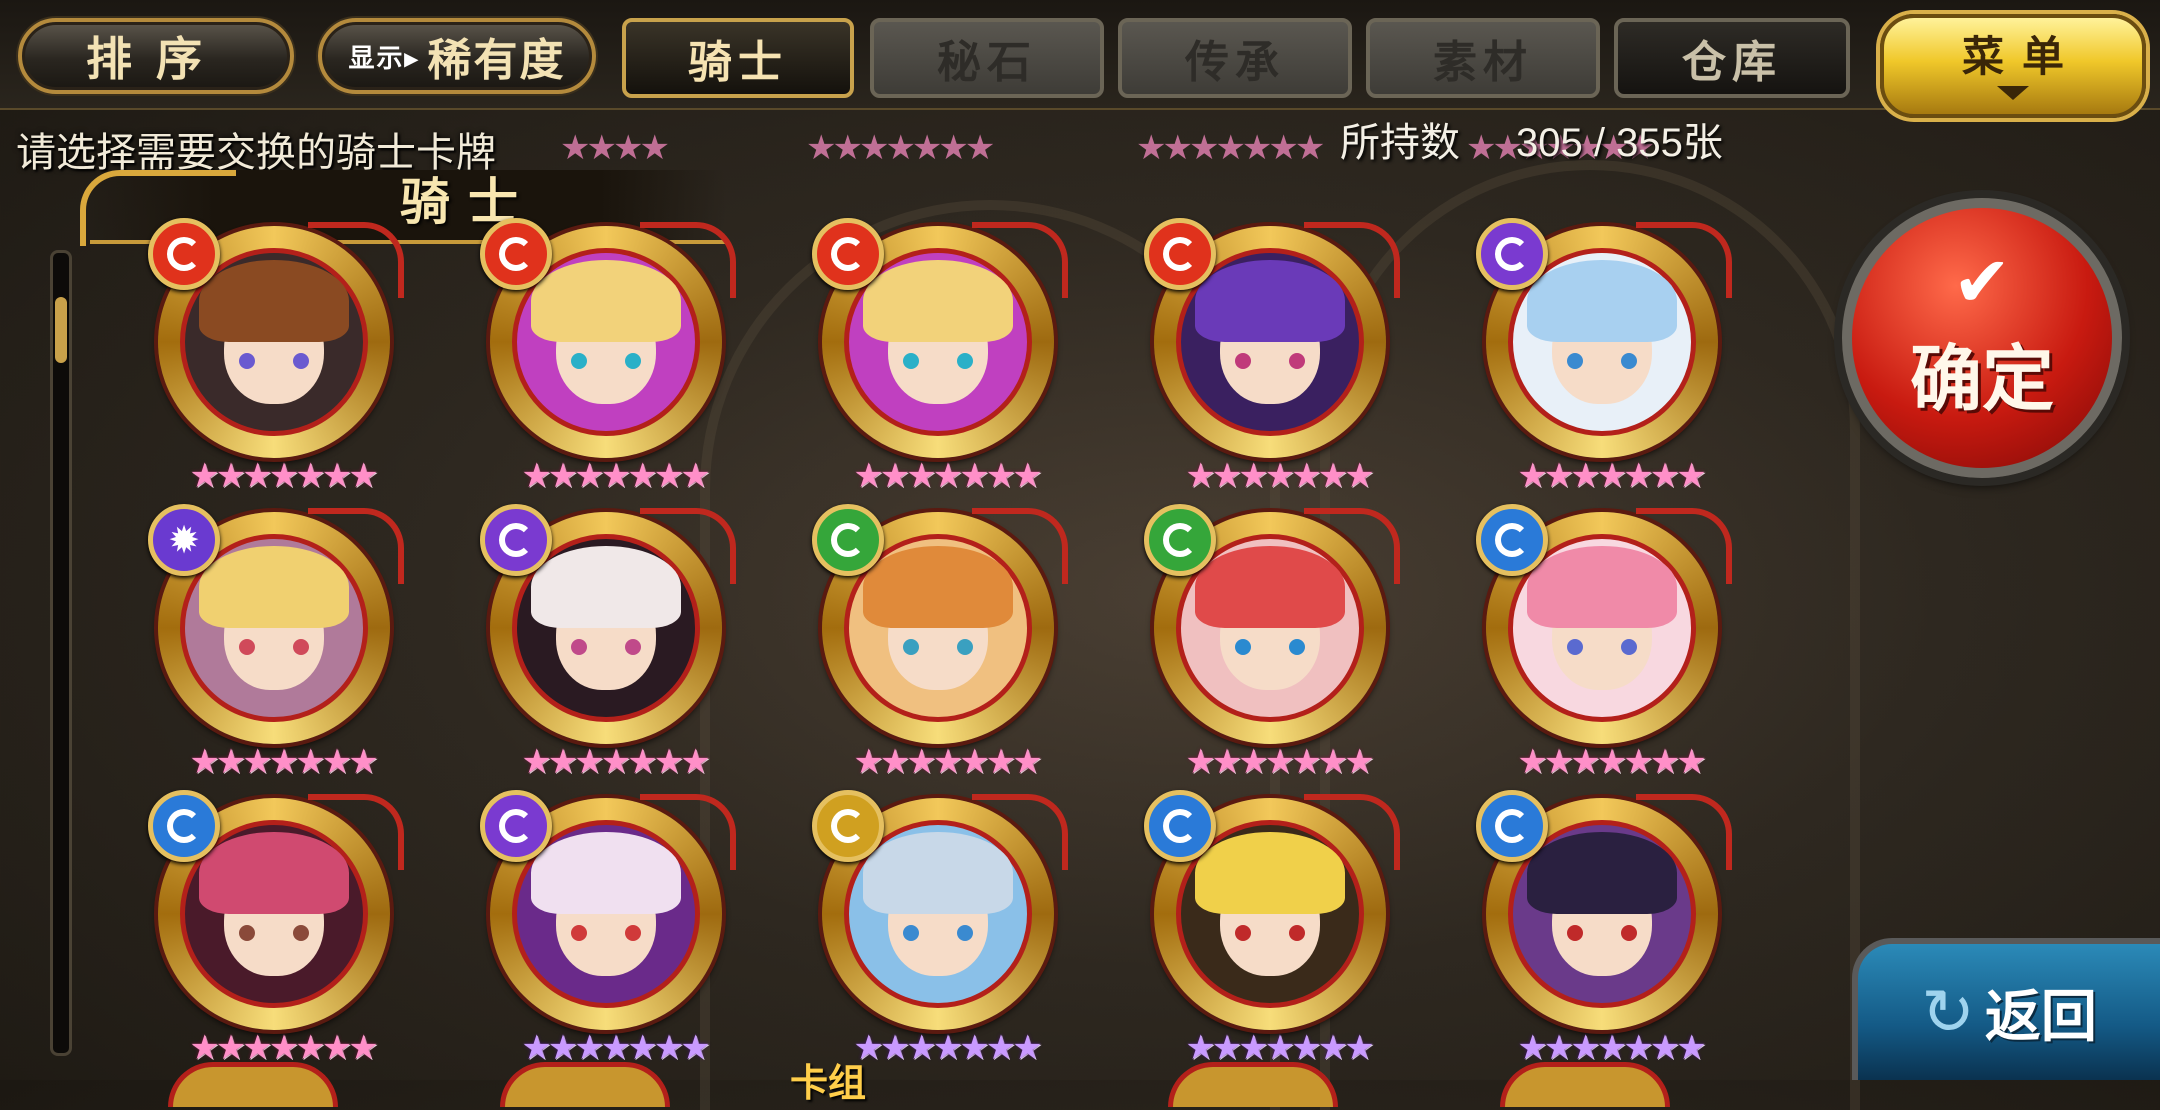 The height and width of the screenshot is (1110, 2160). I want to click on tab-label: 素材, so click(1483, 62).